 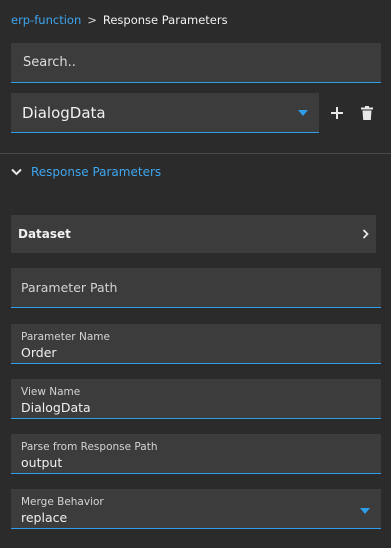 What do you see at coordinates (65, 337) in the screenshot?
I see `parameter-name-label: Parameter Name` at bounding box center [65, 337].